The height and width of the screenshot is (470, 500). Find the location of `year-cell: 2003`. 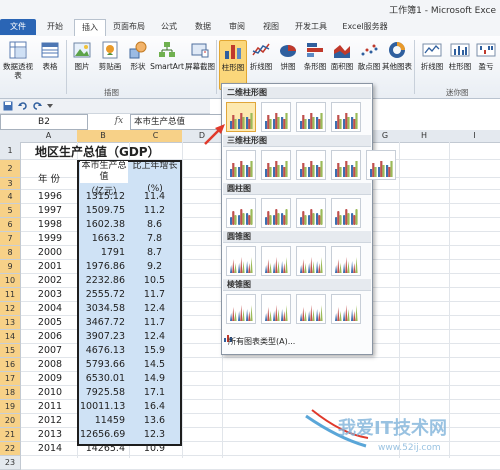

year-cell: 2003 is located at coordinates (50, 294).